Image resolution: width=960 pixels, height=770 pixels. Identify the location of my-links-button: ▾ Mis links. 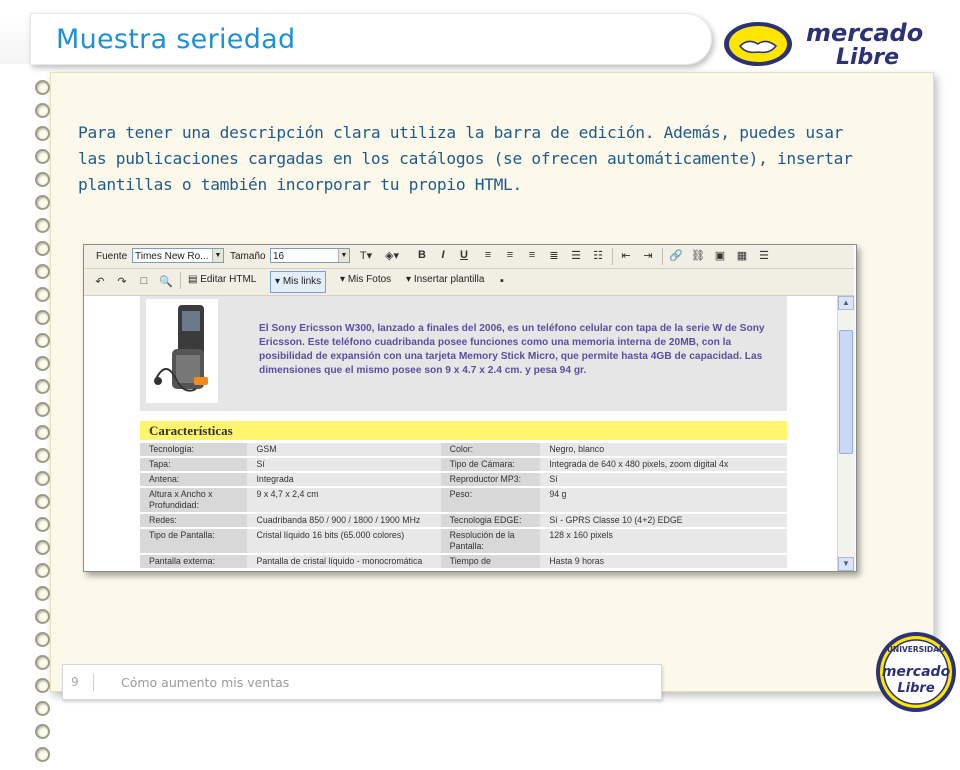
(298, 282).